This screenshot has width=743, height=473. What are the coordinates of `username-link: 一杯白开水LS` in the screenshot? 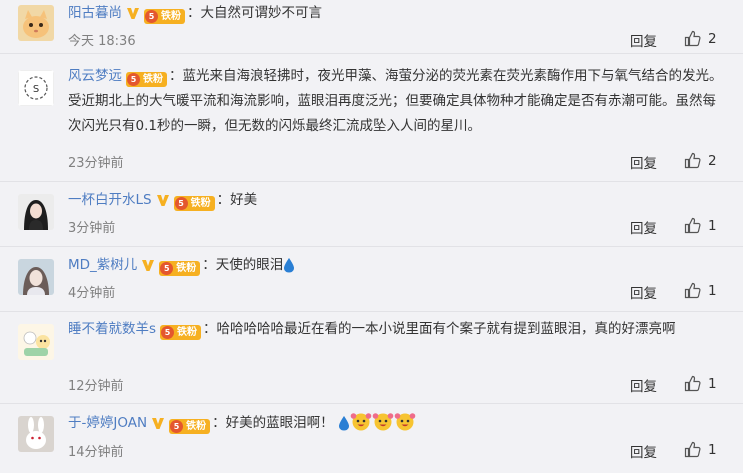 It's located at (110, 200).